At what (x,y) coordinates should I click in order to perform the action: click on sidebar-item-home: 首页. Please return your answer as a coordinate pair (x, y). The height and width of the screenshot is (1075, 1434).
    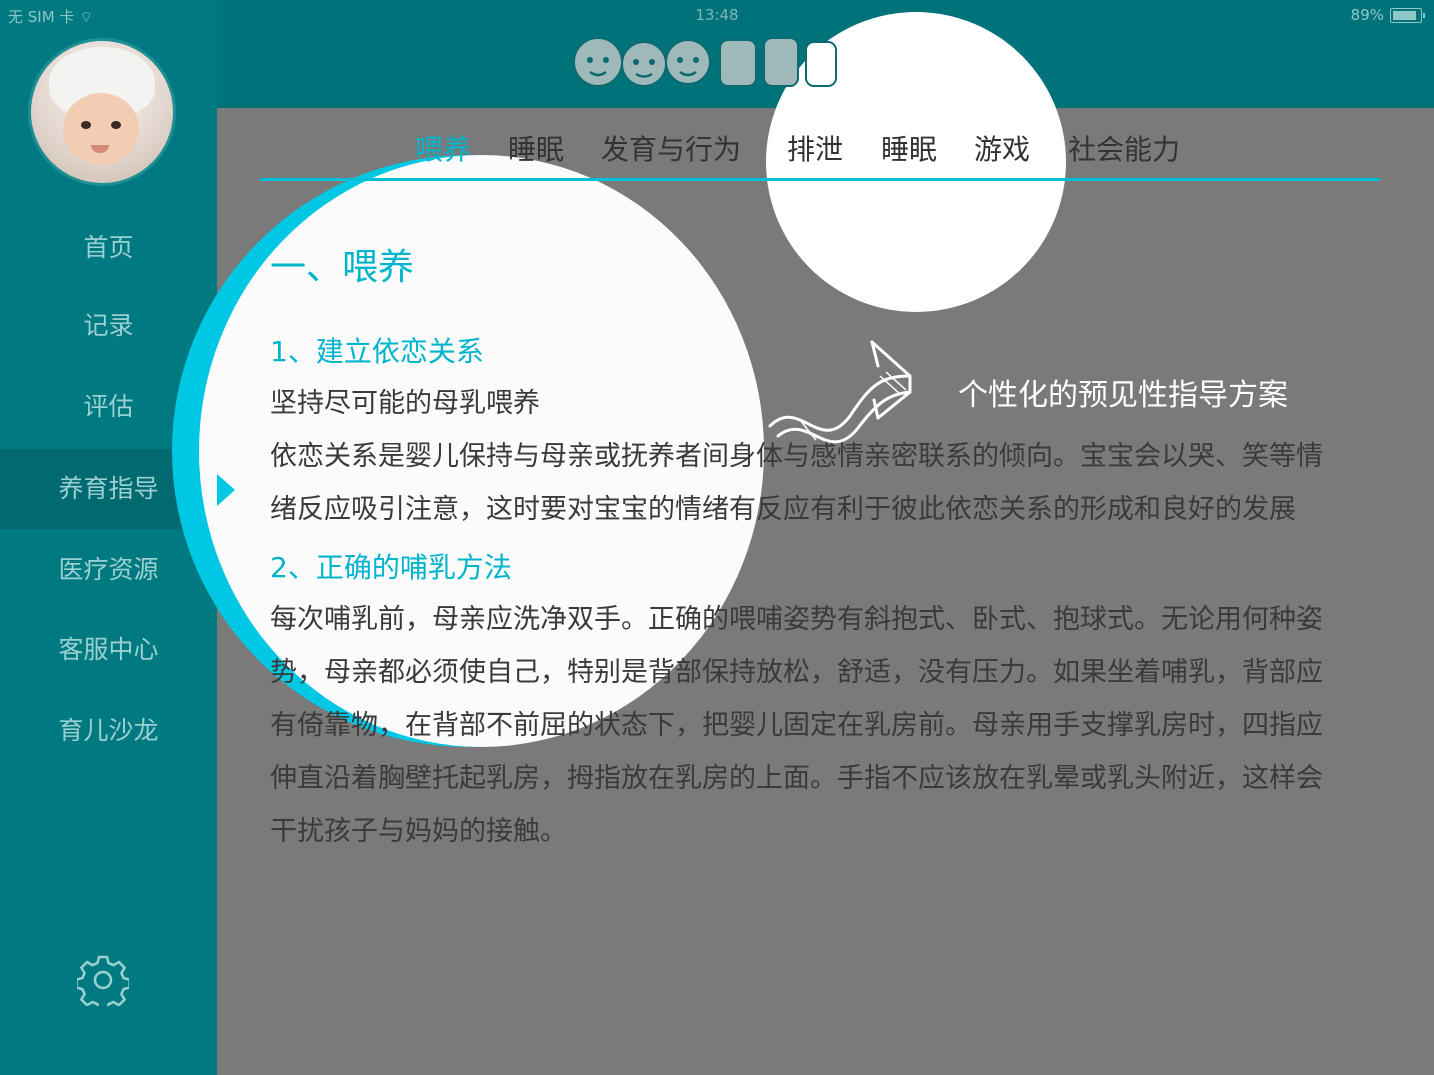
    Looking at the image, I should click on (108, 246).